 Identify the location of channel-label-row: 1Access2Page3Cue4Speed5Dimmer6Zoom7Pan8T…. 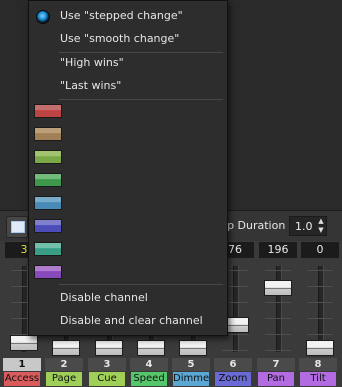
(171, 372).